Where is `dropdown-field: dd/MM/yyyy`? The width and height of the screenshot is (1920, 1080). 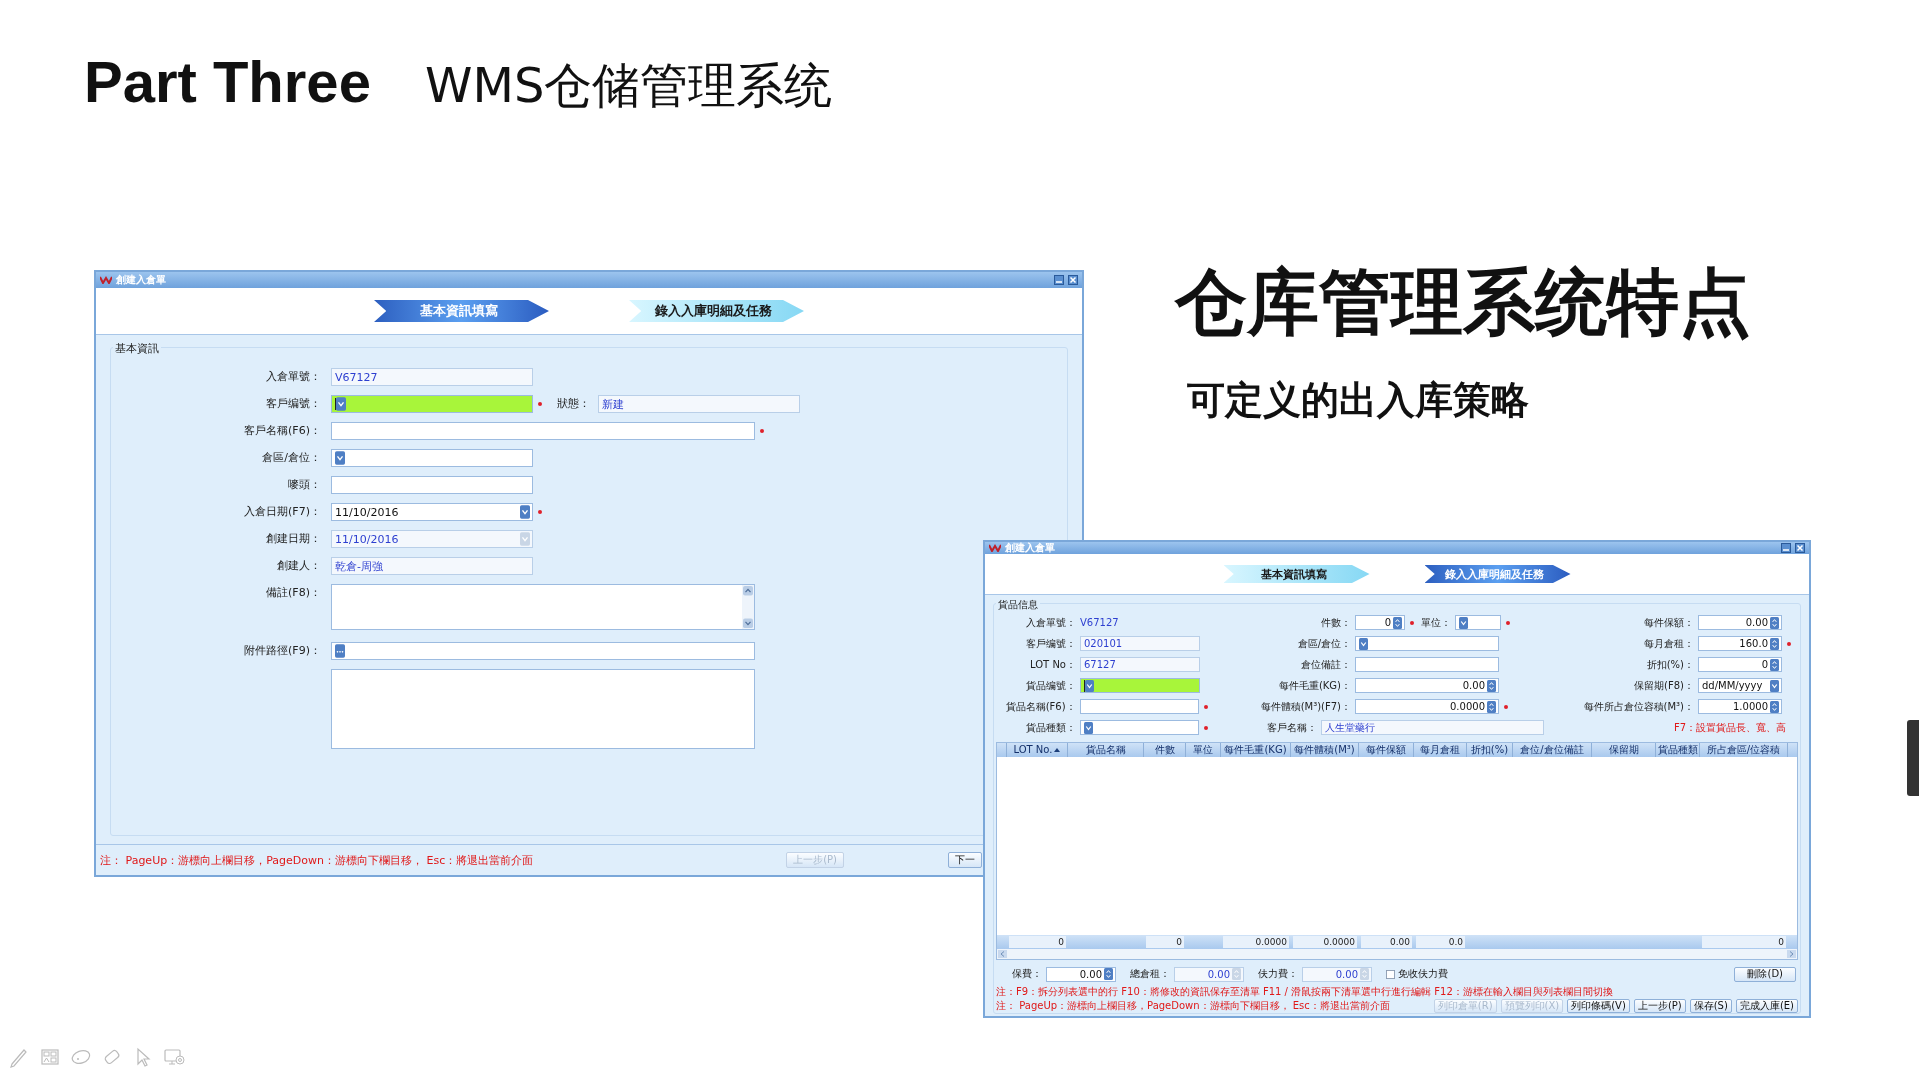 dropdown-field: dd/MM/yyyy is located at coordinates (1740, 685).